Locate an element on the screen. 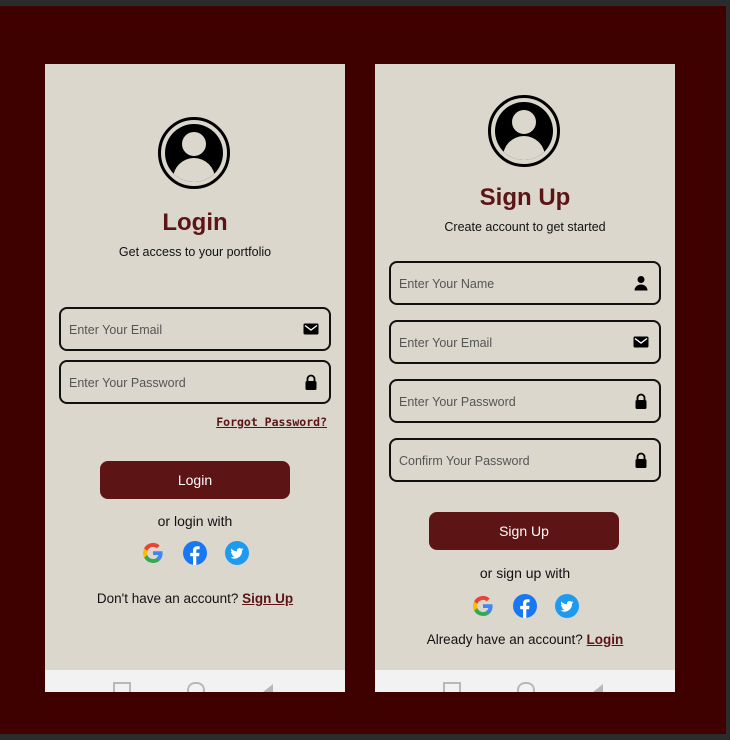 The height and width of the screenshot is (740, 730). signup-footer: Already have an account? Login is located at coordinates (525, 639).